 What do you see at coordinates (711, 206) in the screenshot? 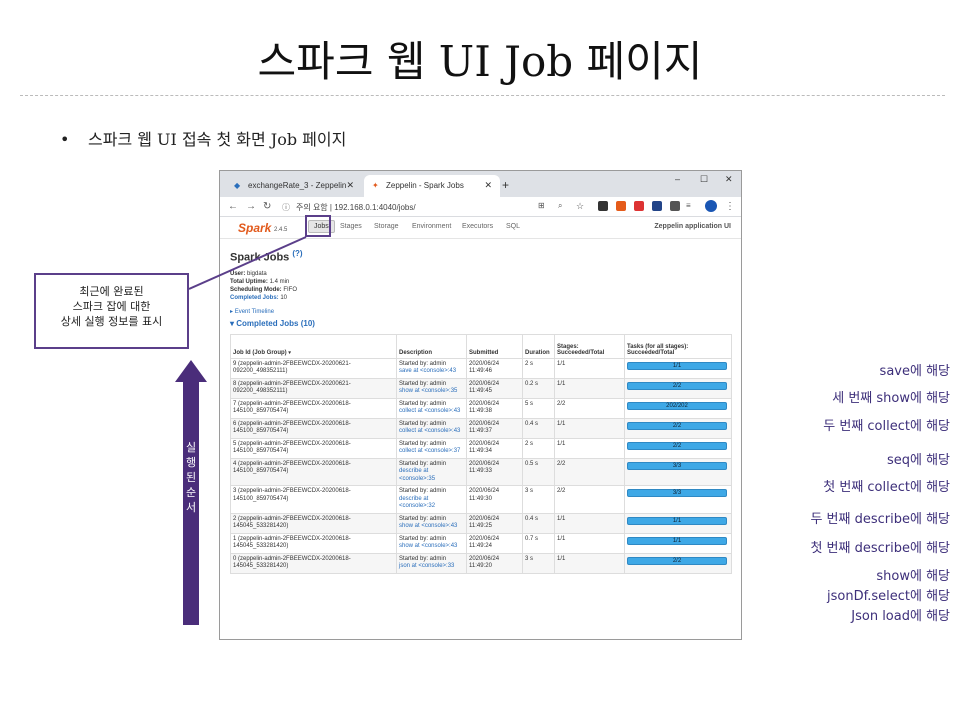
I see `avatar` at bounding box center [711, 206].